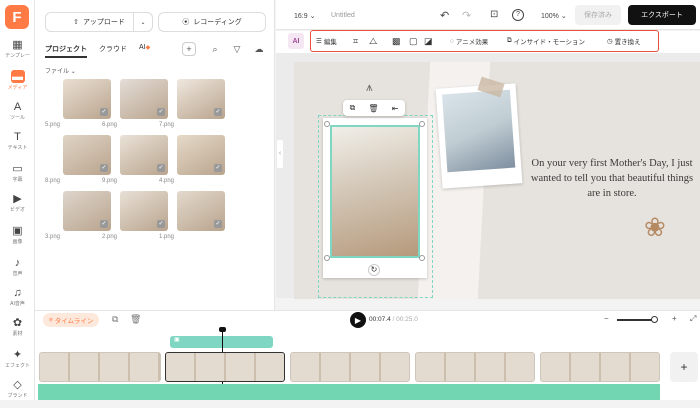 The image size is (700, 408). Describe the element at coordinates (222, 329) in the screenshot. I see `playhead-knob` at that location.